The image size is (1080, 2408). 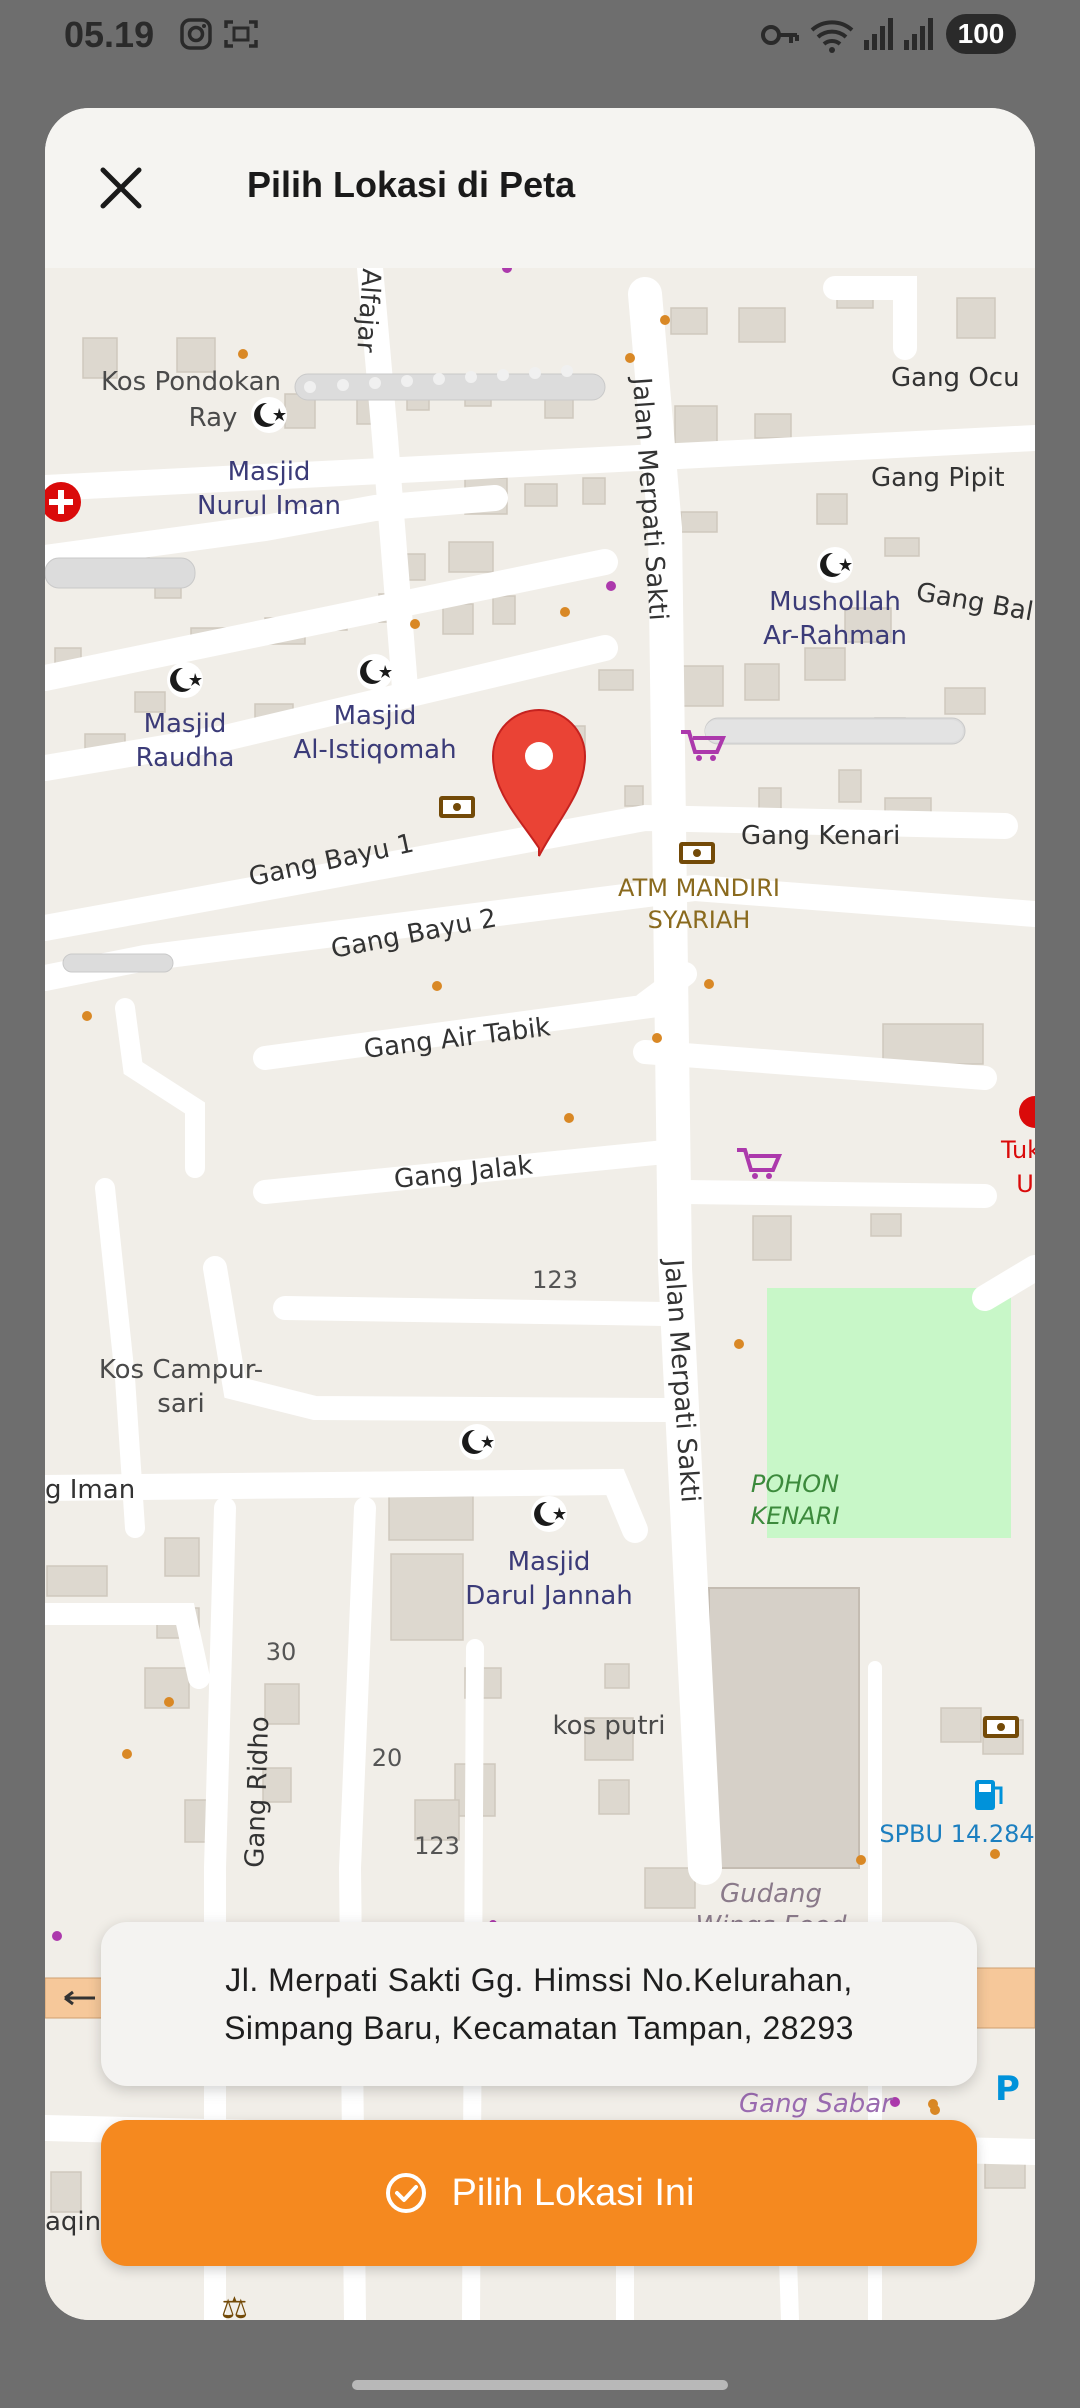 What do you see at coordinates (989, 1795) in the screenshot?
I see `fuel-station-icon` at bounding box center [989, 1795].